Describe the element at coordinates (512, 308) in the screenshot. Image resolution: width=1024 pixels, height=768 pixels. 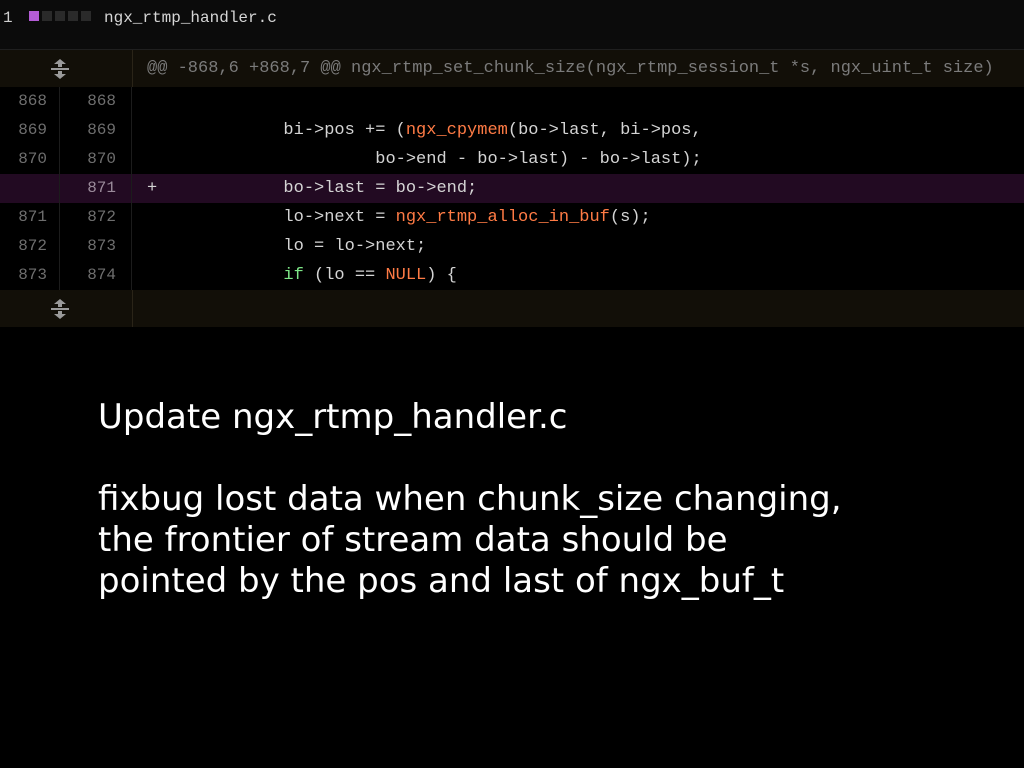
I see `hunk-footer` at that location.